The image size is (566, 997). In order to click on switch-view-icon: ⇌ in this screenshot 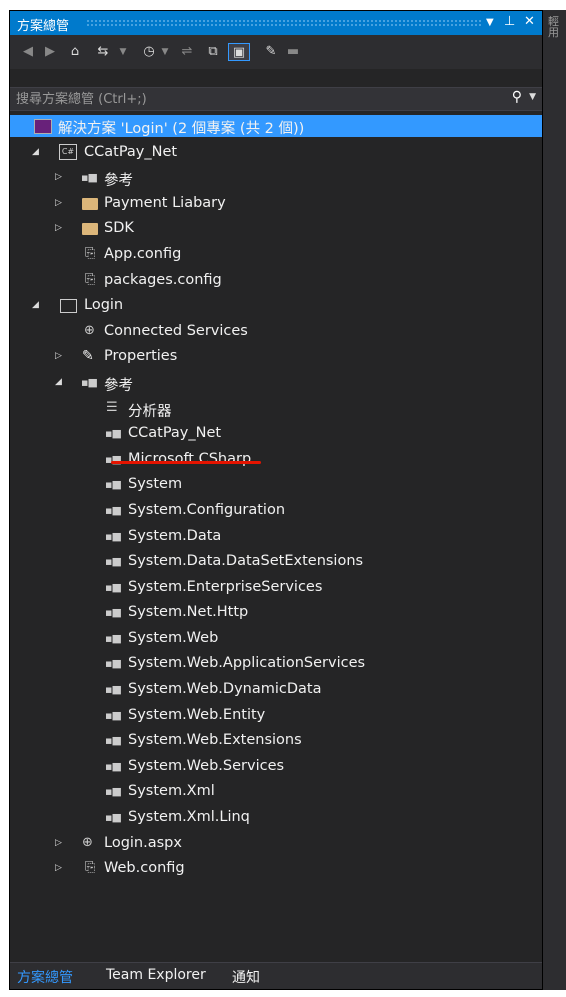, I will do `click(187, 52)`.